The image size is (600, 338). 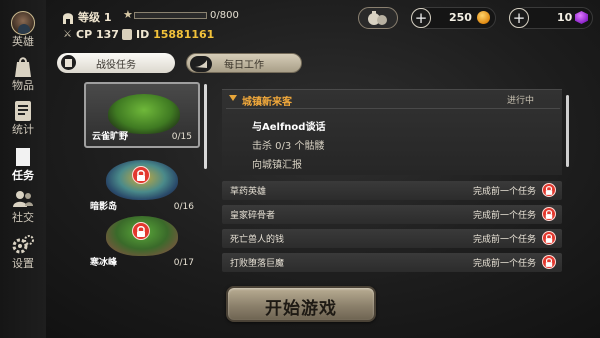 I want to click on start-game-button: 开始游戏, so click(x=301, y=304).